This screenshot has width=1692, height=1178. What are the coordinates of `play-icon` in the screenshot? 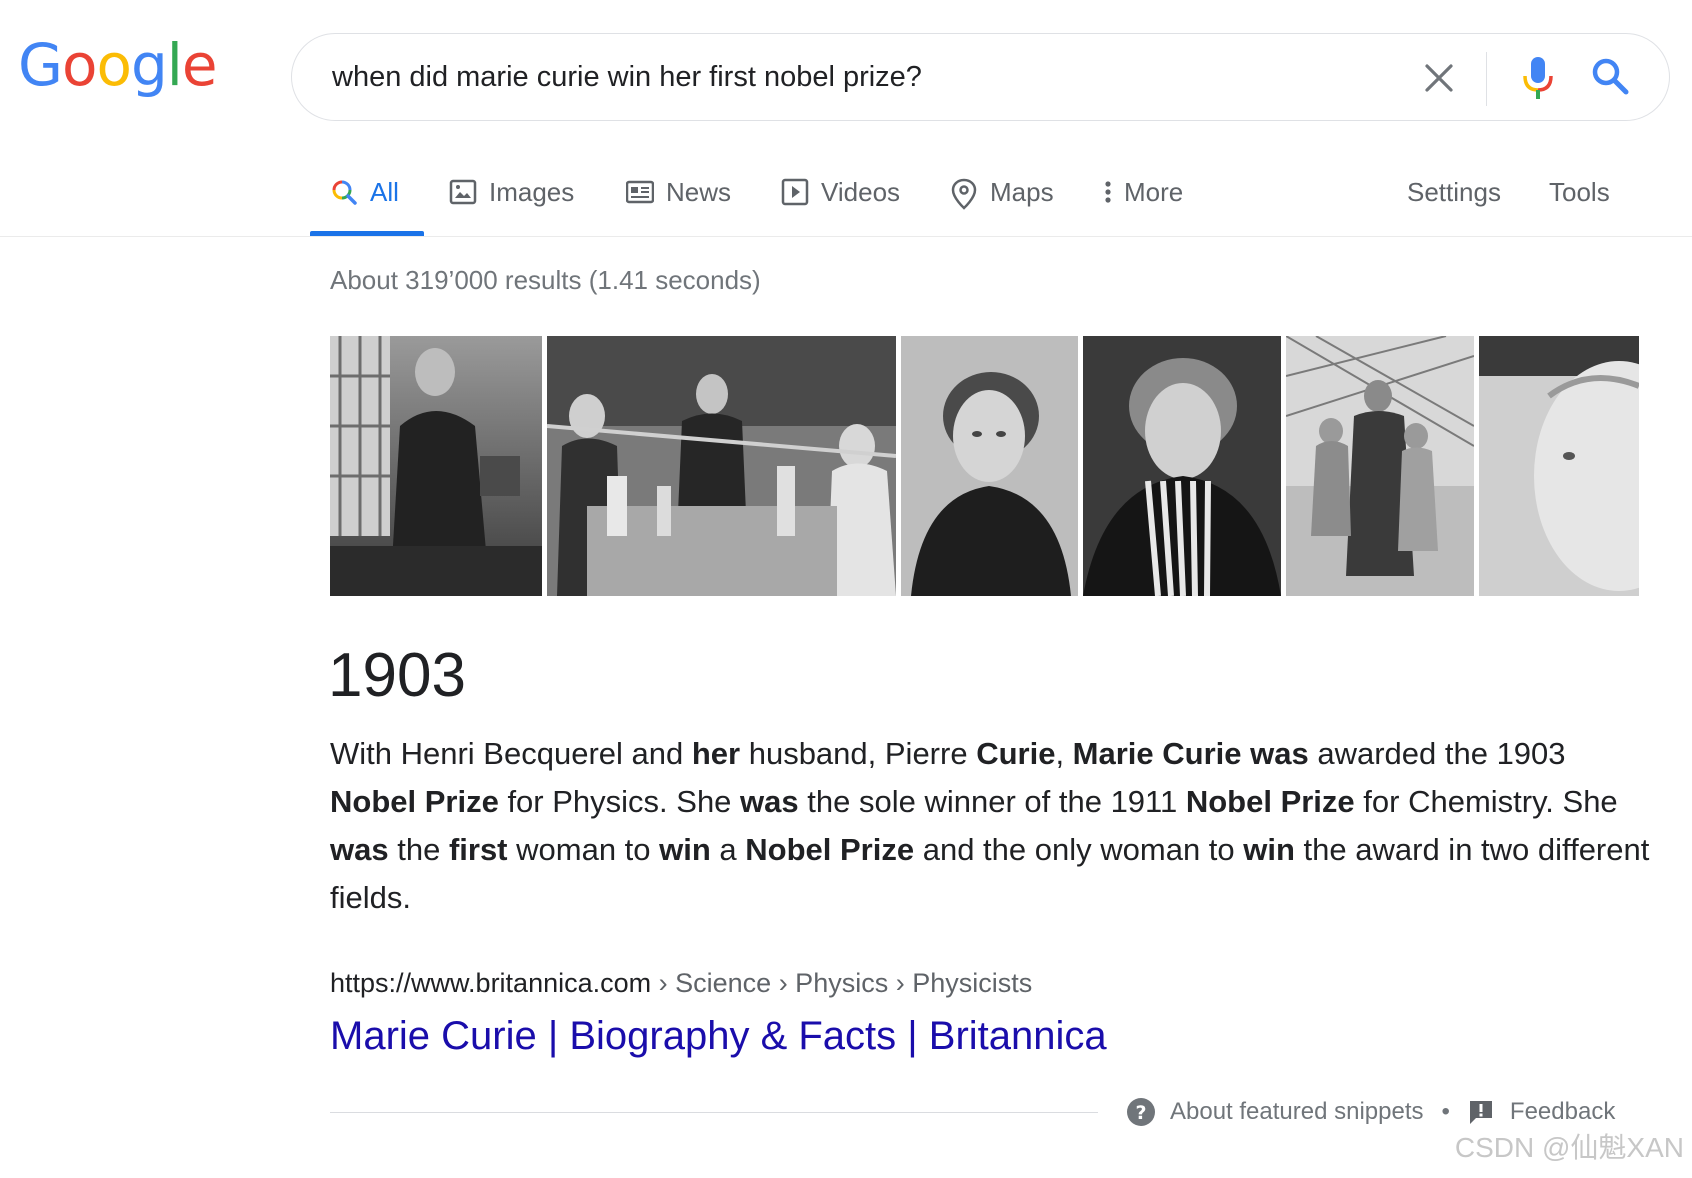 It's located at (795, 192).